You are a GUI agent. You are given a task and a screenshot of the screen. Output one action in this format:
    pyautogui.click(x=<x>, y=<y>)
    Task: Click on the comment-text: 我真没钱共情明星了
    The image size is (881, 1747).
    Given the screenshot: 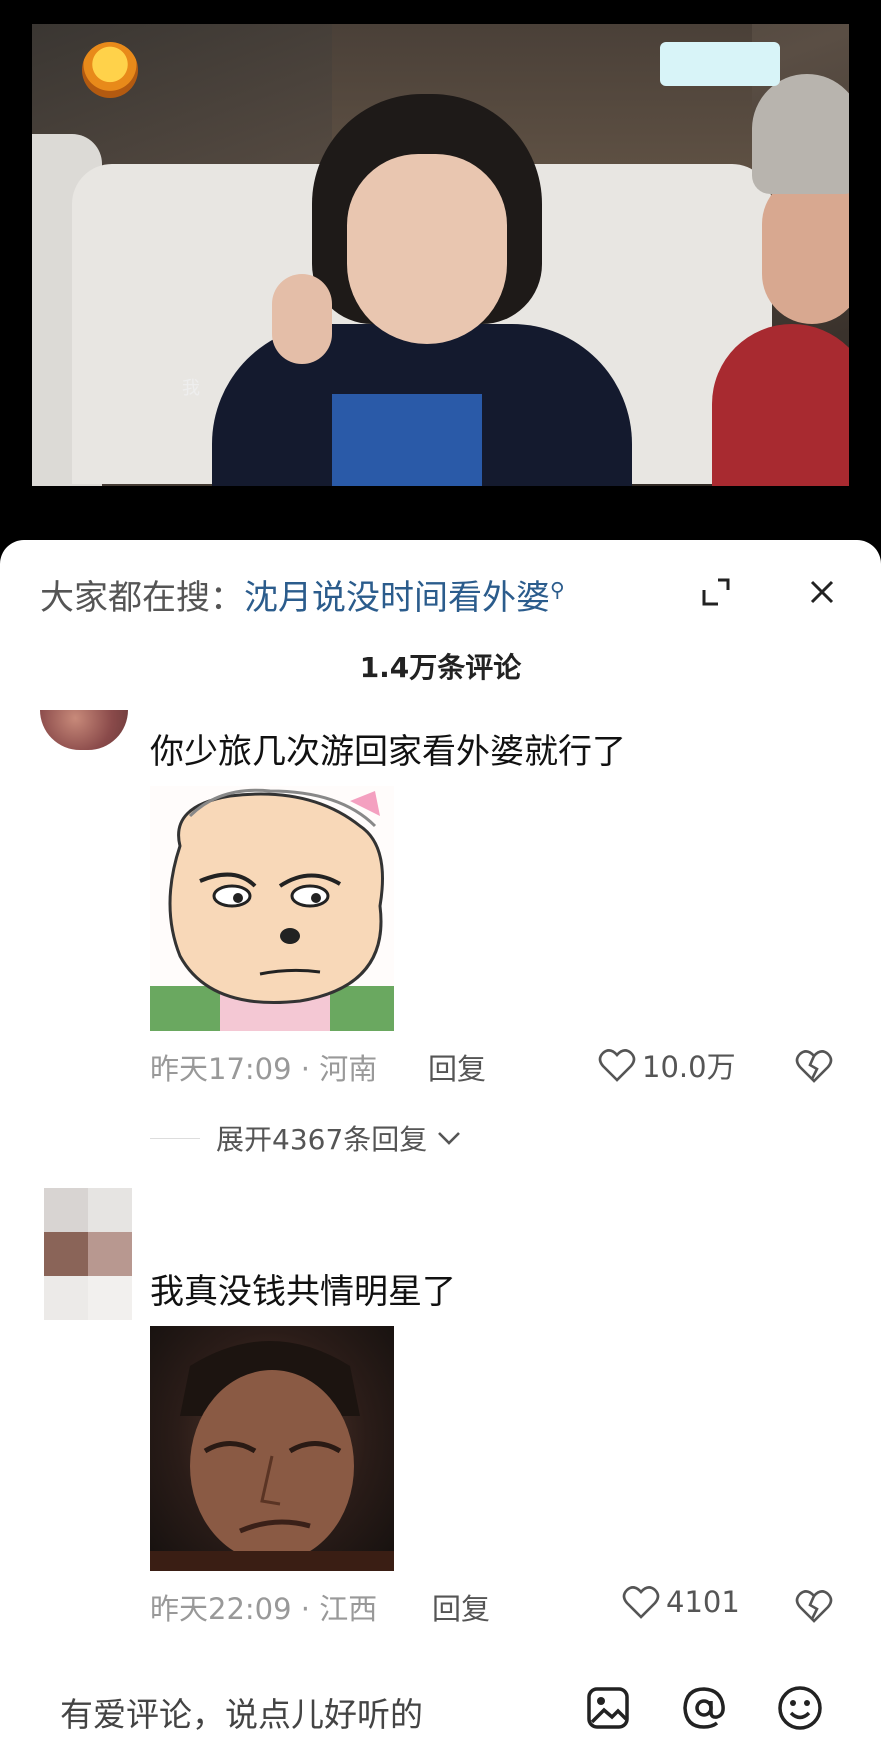 What is the action you would take?
    pyautogui.click(x=303, y=1292)
    